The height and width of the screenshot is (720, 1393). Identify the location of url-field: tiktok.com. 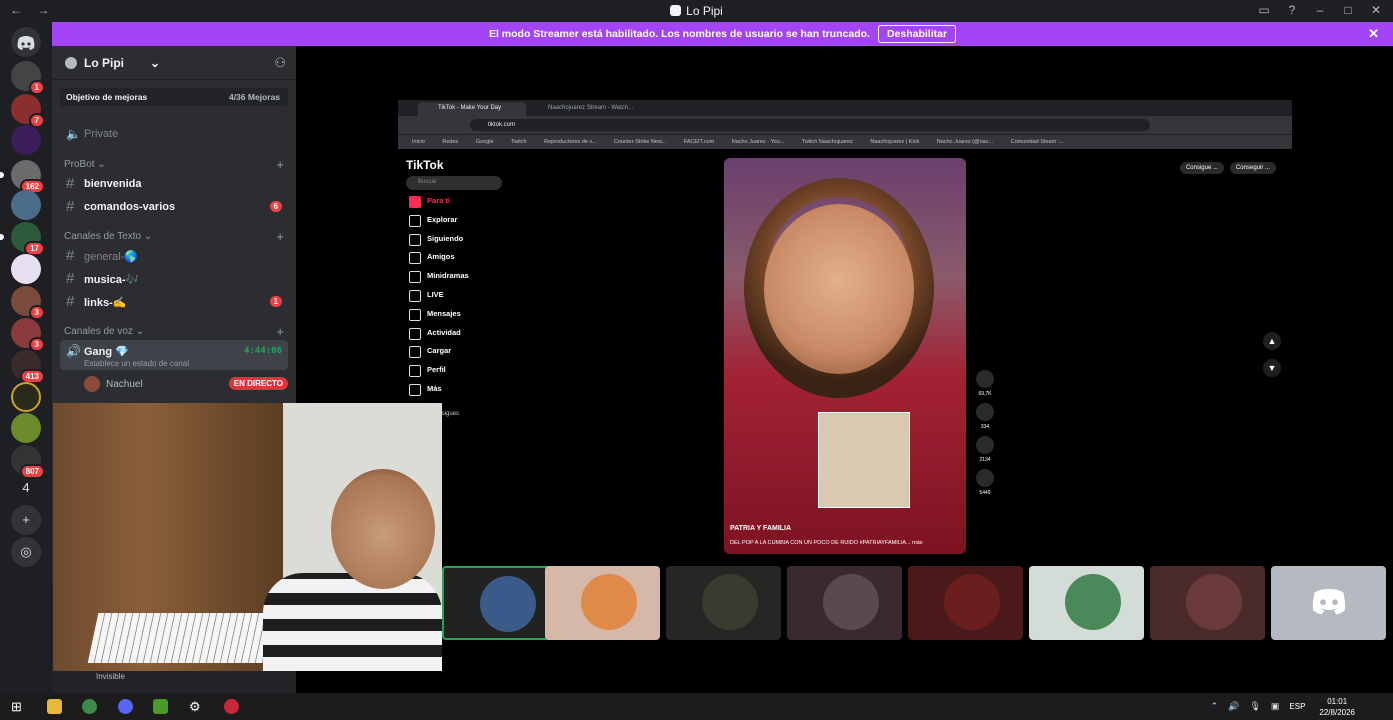
(810, 125).